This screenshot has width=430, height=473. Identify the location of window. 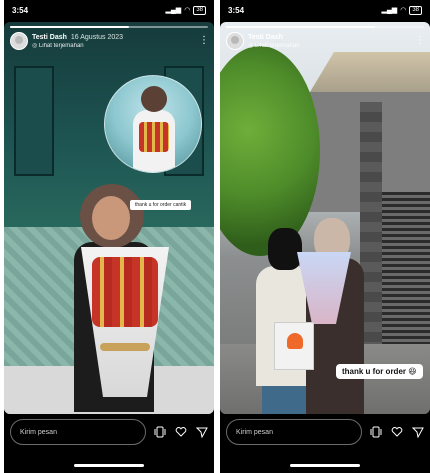
(34, 121).